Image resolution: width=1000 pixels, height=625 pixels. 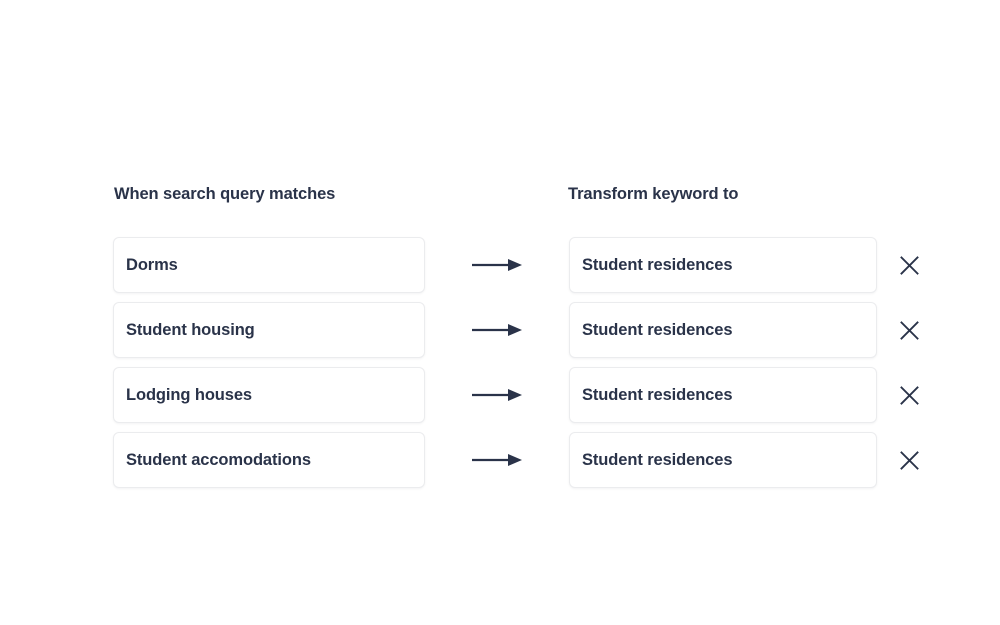 What do you see at coordinates (218, 459) in the screenshot?
I see `source-keyword-value: Student accomodations` at bounding box center [218, 459].